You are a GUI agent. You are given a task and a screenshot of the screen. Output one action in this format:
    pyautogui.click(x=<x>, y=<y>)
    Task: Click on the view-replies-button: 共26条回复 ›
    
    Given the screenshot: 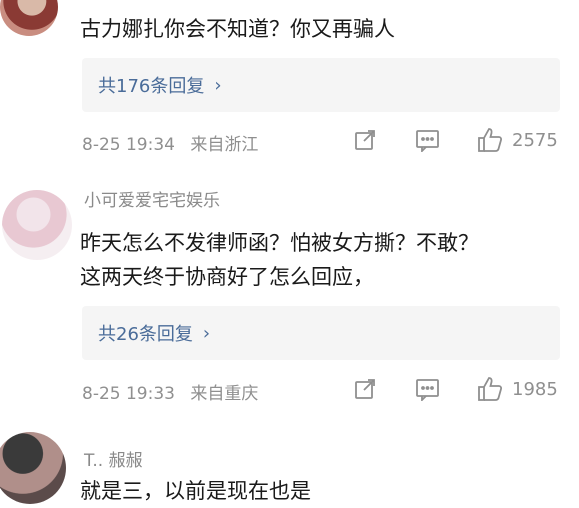 What is the action you would take?
    pyautogui.click(x=321, y=333)
    